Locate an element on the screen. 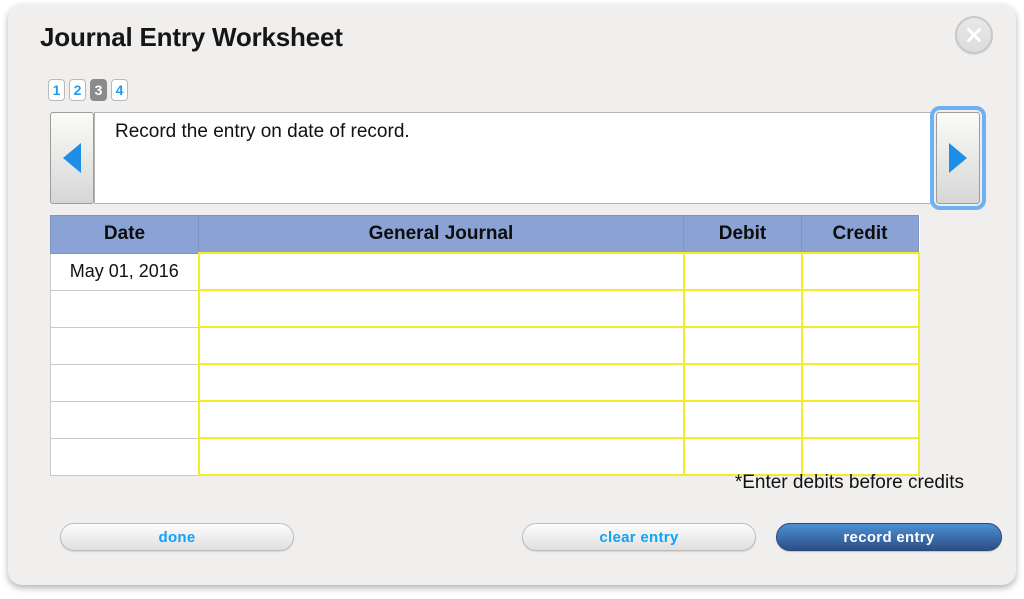  page-tab-1: 1 is located at coordinates (56, 90).